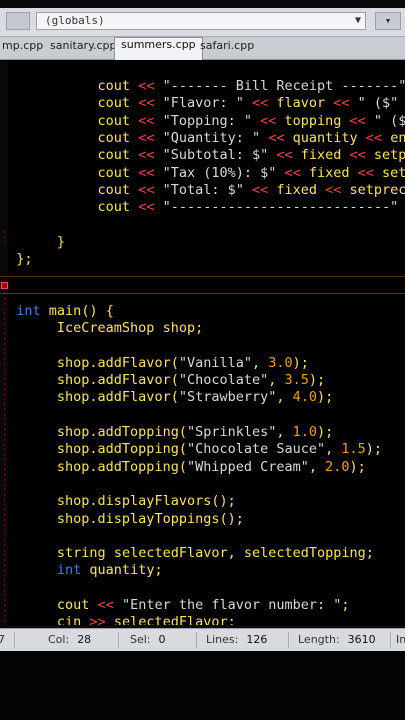  Describe the element at coordinates (202, 173) in the screenshot. I see `code-line: cout << "Tax (10%): $" << fixed << setp` at that location.